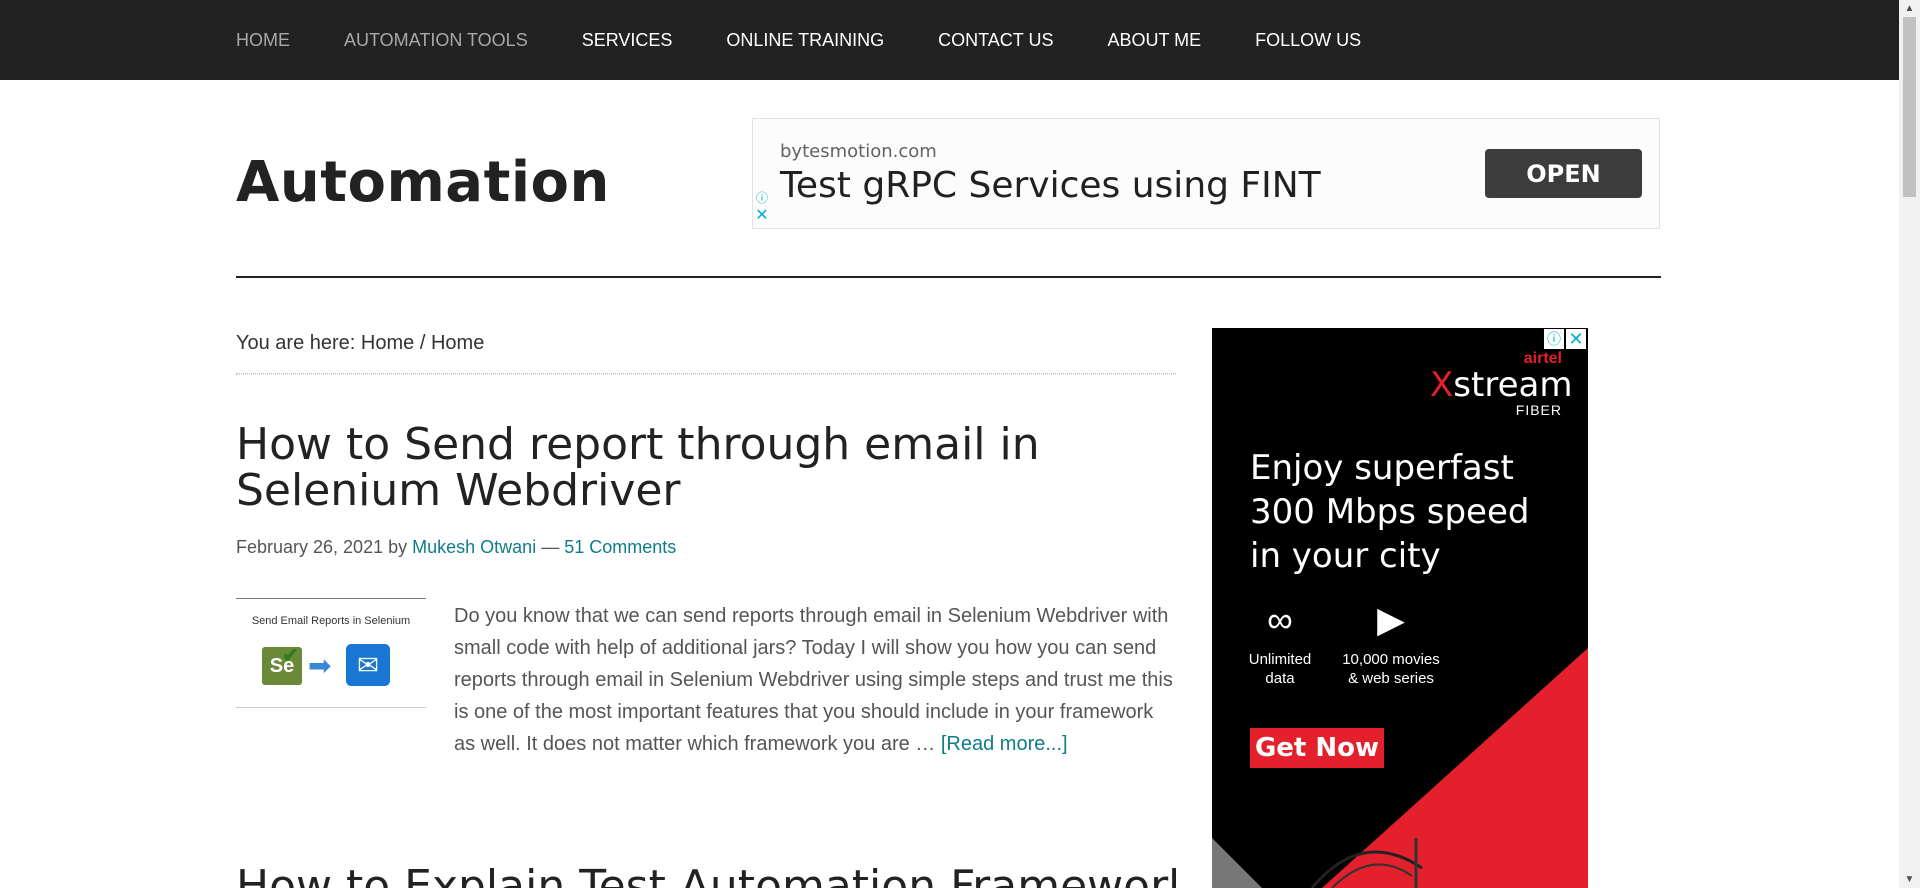 This screenshot has height=888, width=1920. What do you see at coordinates (1391, 619) in the screenshot?
I see `play-icon: ▶` at bounding box center [1391, 619].